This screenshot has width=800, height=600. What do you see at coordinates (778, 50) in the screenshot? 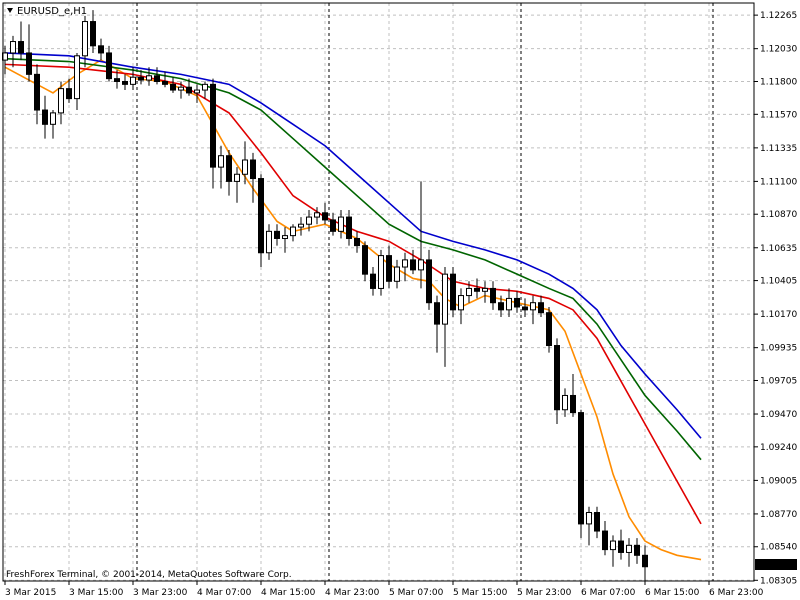
I see `price-tick-label: 1.12030` at bounding box center [778, 50].